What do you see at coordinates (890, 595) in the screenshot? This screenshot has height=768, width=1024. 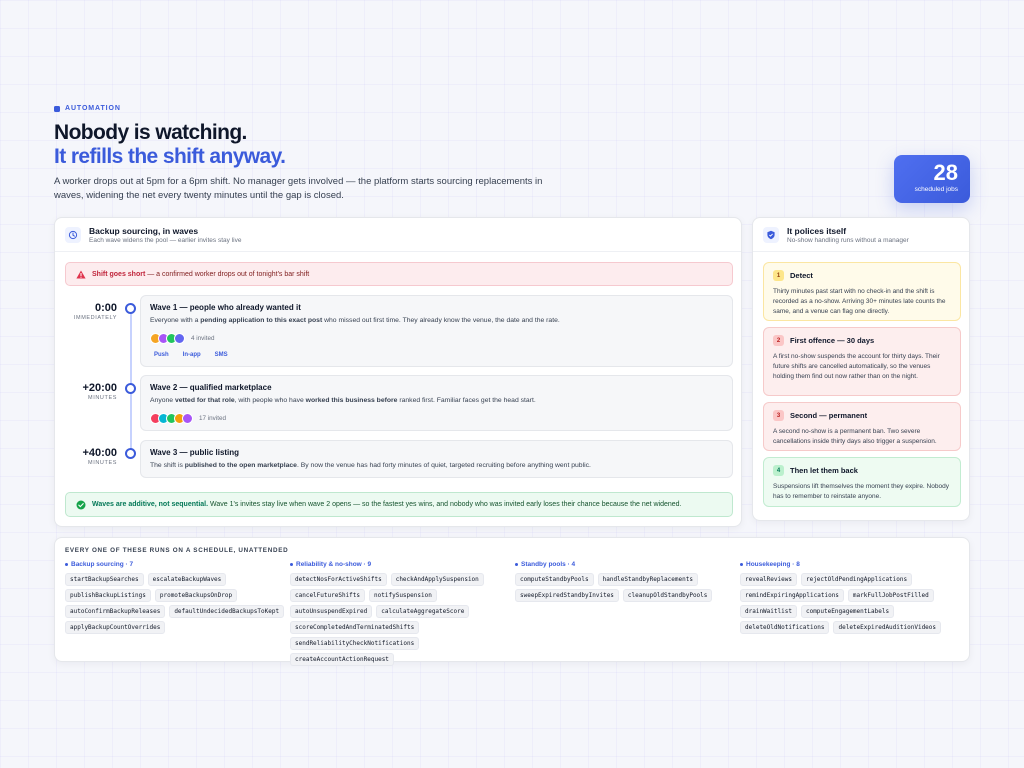 I see `job-tag: markFullJobPostFilled` at bounding box center [890, 595].